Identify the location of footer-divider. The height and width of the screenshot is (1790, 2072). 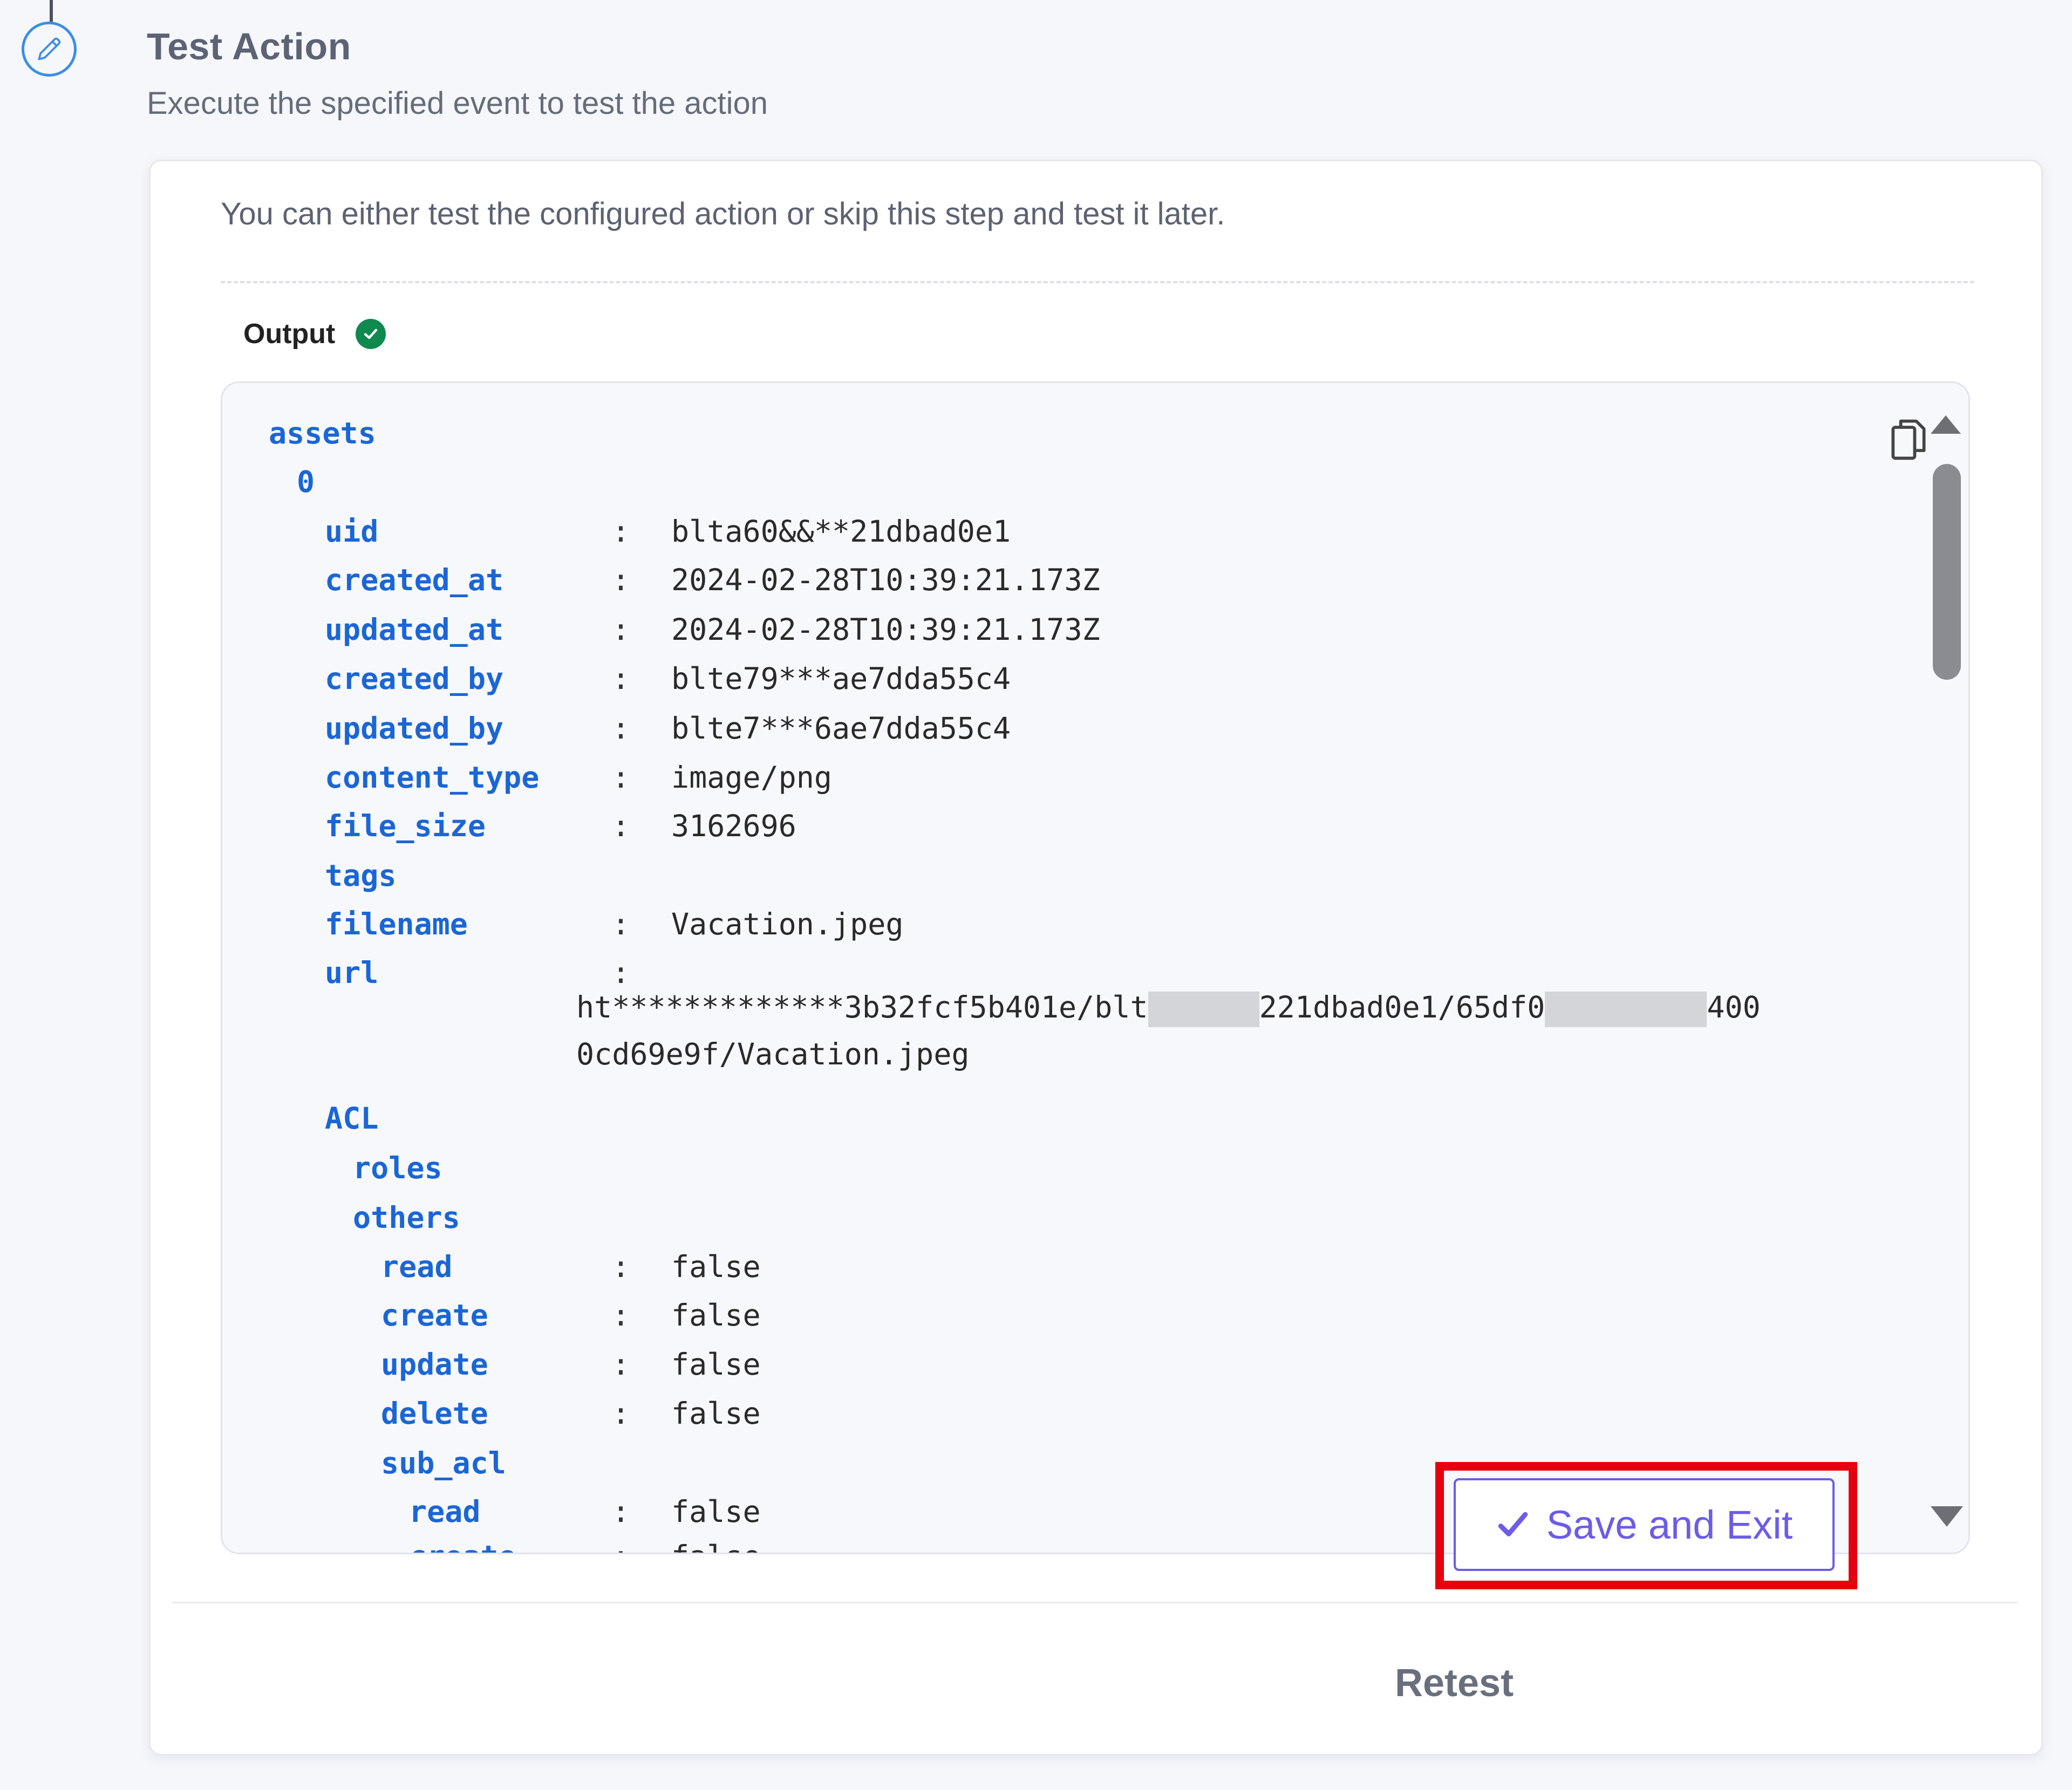
(1095, 1602).